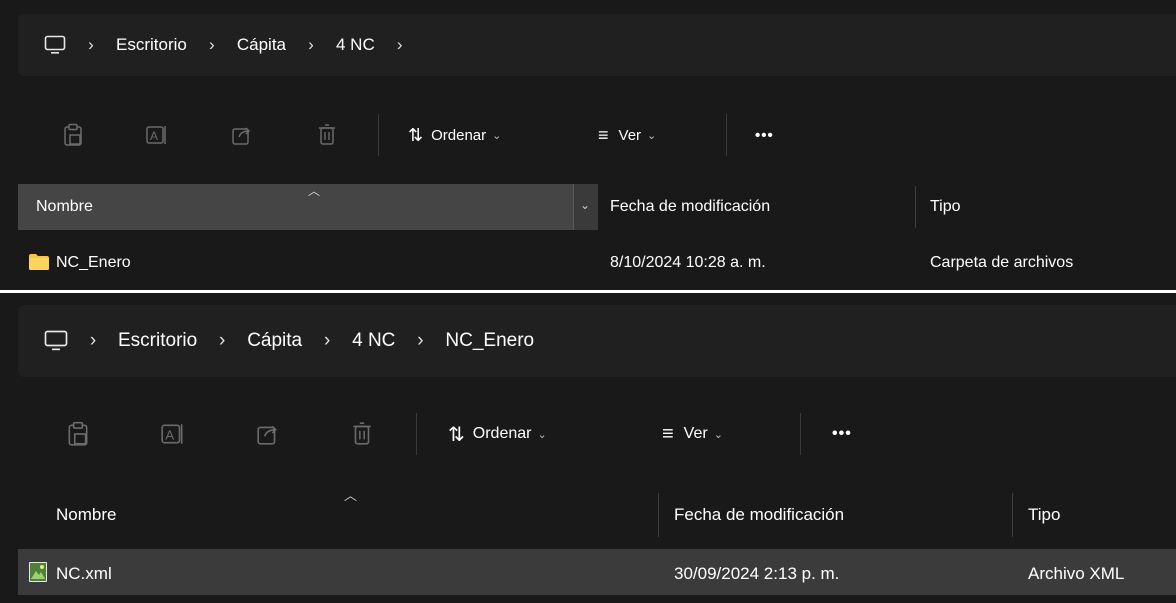 Image resolution: width=1176 pixels, height=603 pixels. What do you see at coordinates (757, 573) in the screenshot?
I see `file-modified: 30/09/2024 2:13 p. m.` at bounding box center [757, 573].